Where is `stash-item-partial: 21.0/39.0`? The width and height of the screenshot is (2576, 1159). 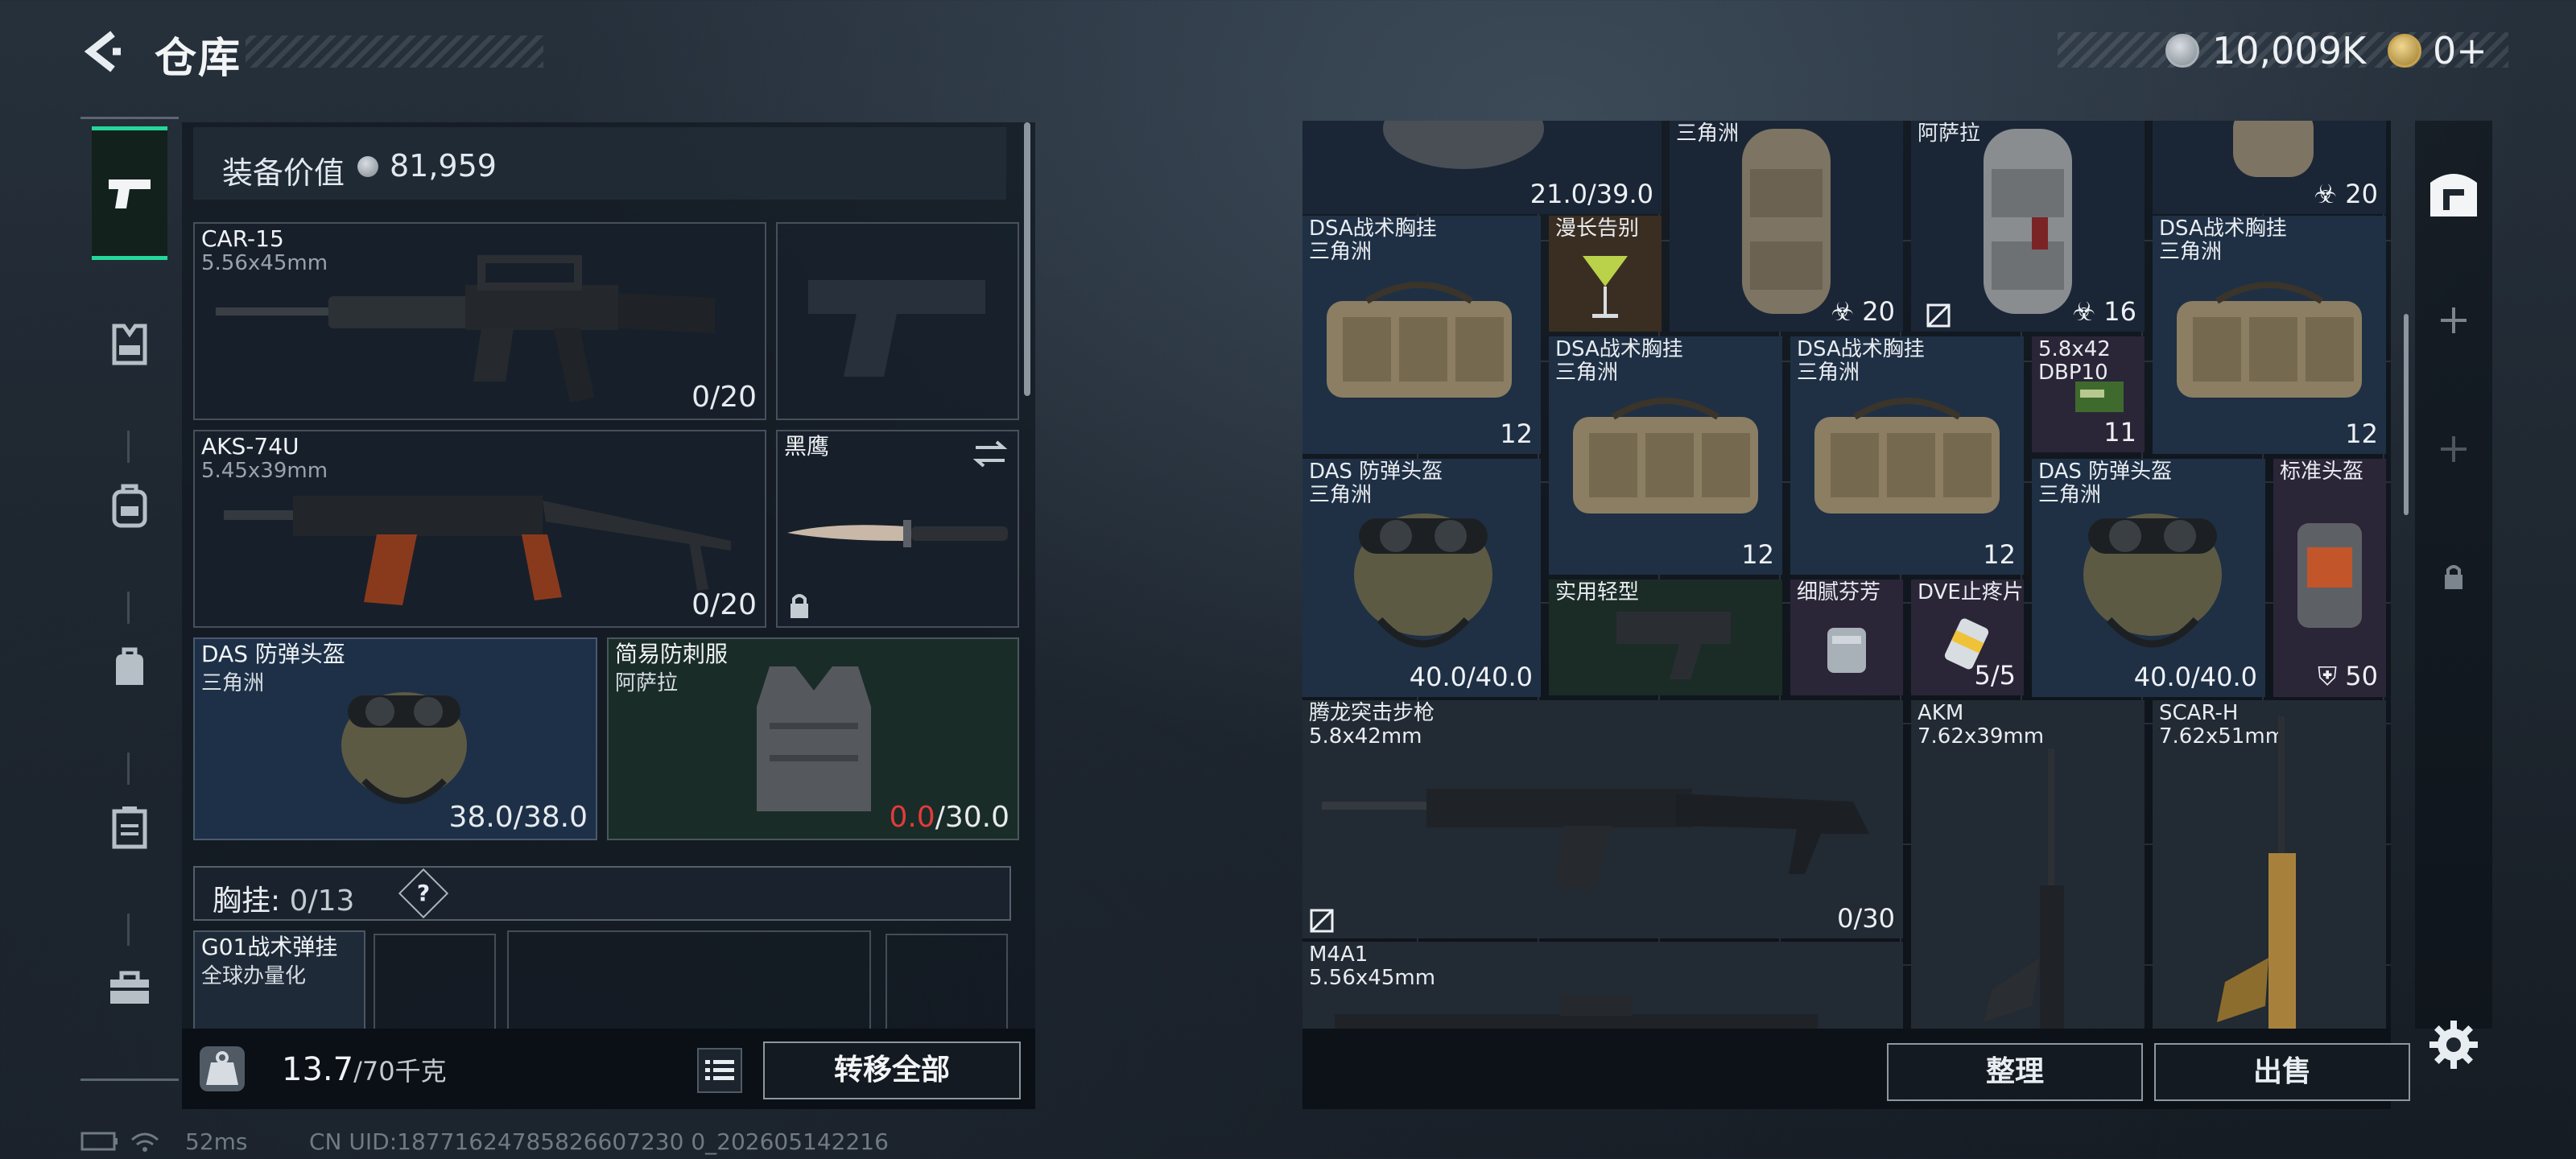 stash-item-partial: 21.0/39.0 is located at coordinates (1482, 167).